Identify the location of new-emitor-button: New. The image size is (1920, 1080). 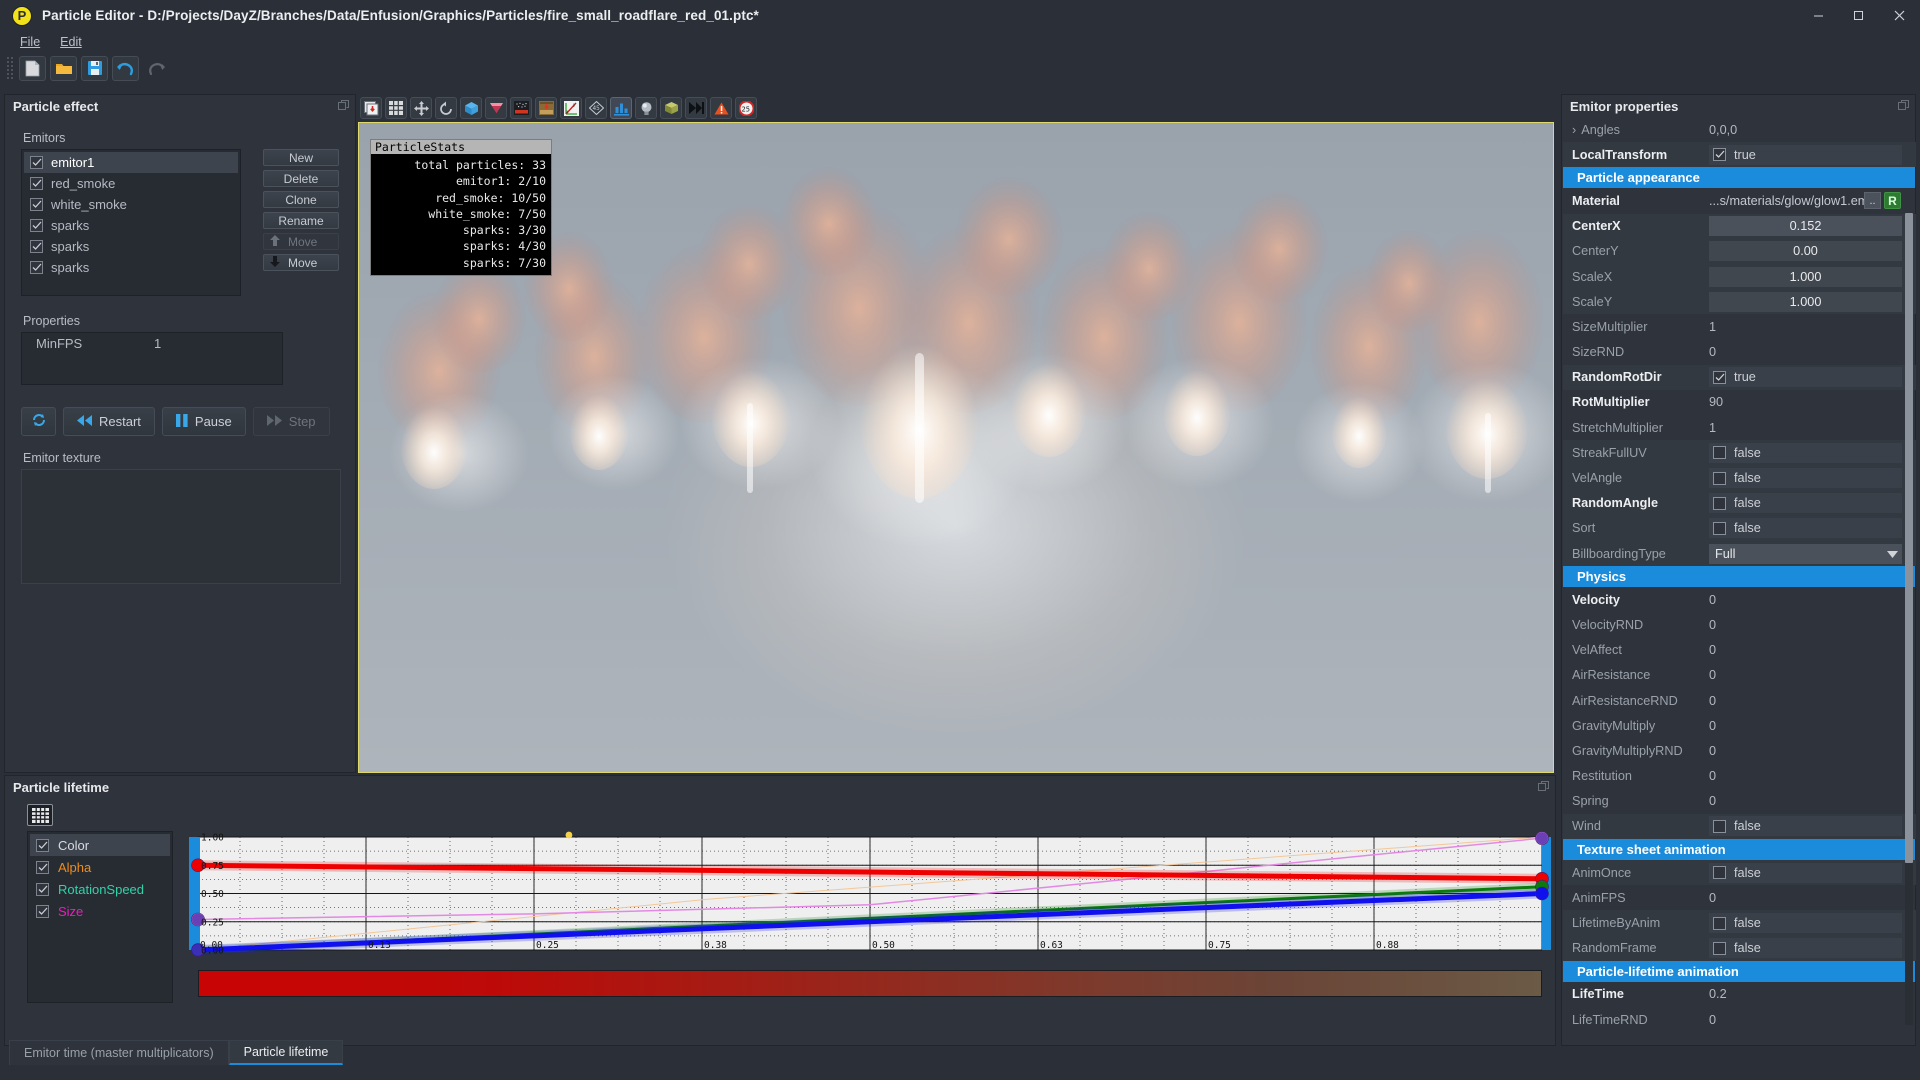
(301, 157).